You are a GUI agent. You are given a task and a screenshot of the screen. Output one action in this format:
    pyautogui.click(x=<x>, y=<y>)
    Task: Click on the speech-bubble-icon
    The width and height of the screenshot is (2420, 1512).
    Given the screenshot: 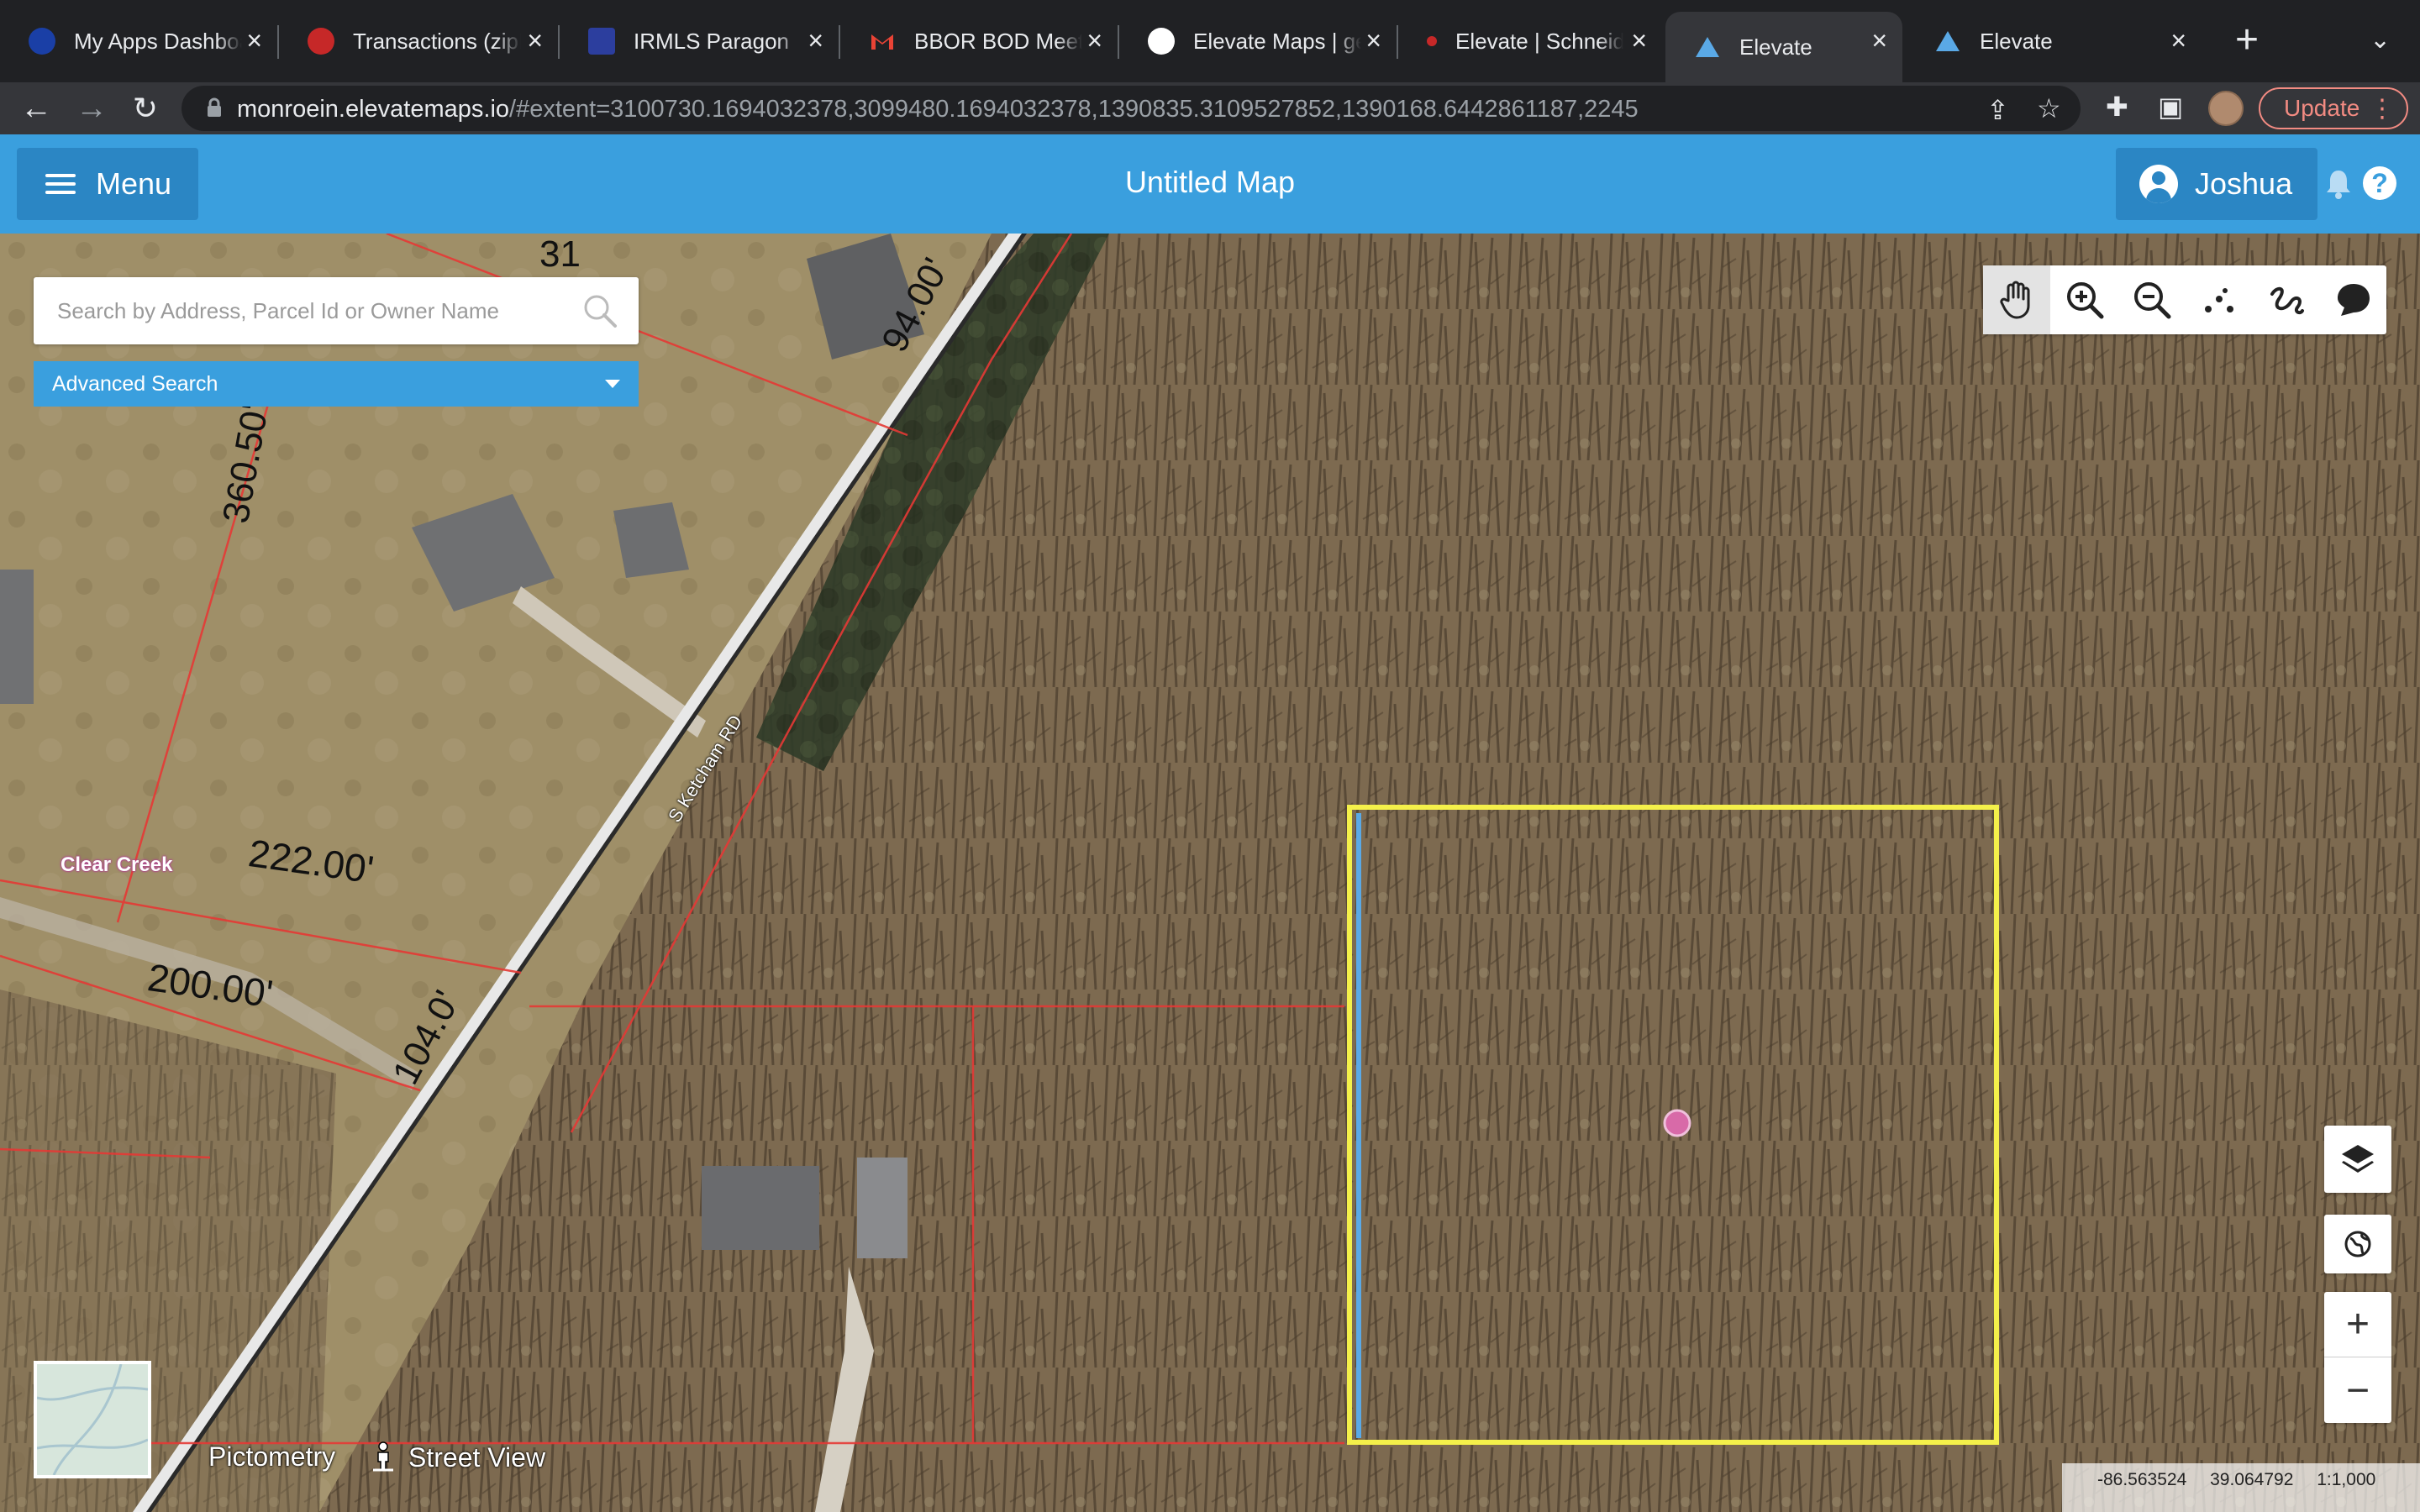 What is the action you would take?
    pyautogui.click(x=2354, y=300)
    